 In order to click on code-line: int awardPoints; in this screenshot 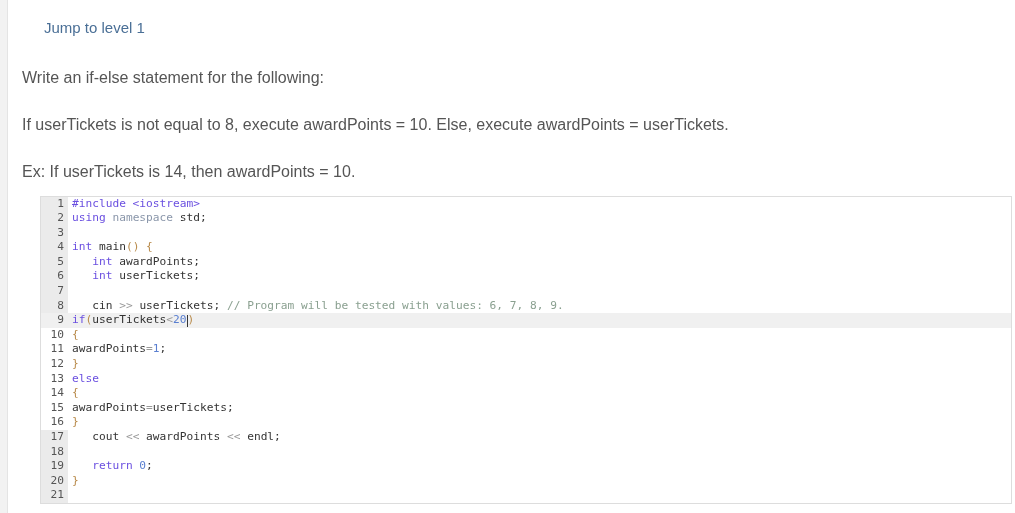, I will do `click(145, 262)`.